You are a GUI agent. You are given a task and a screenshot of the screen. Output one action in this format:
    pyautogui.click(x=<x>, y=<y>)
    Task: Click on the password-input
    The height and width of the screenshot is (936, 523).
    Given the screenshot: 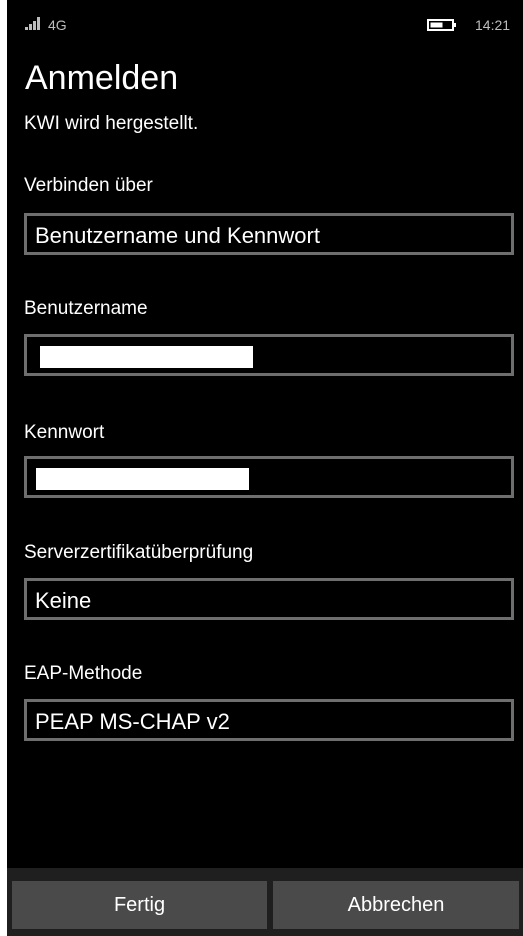 What is the action you would take?
    pyautogui.click(x=269, y=477)
    